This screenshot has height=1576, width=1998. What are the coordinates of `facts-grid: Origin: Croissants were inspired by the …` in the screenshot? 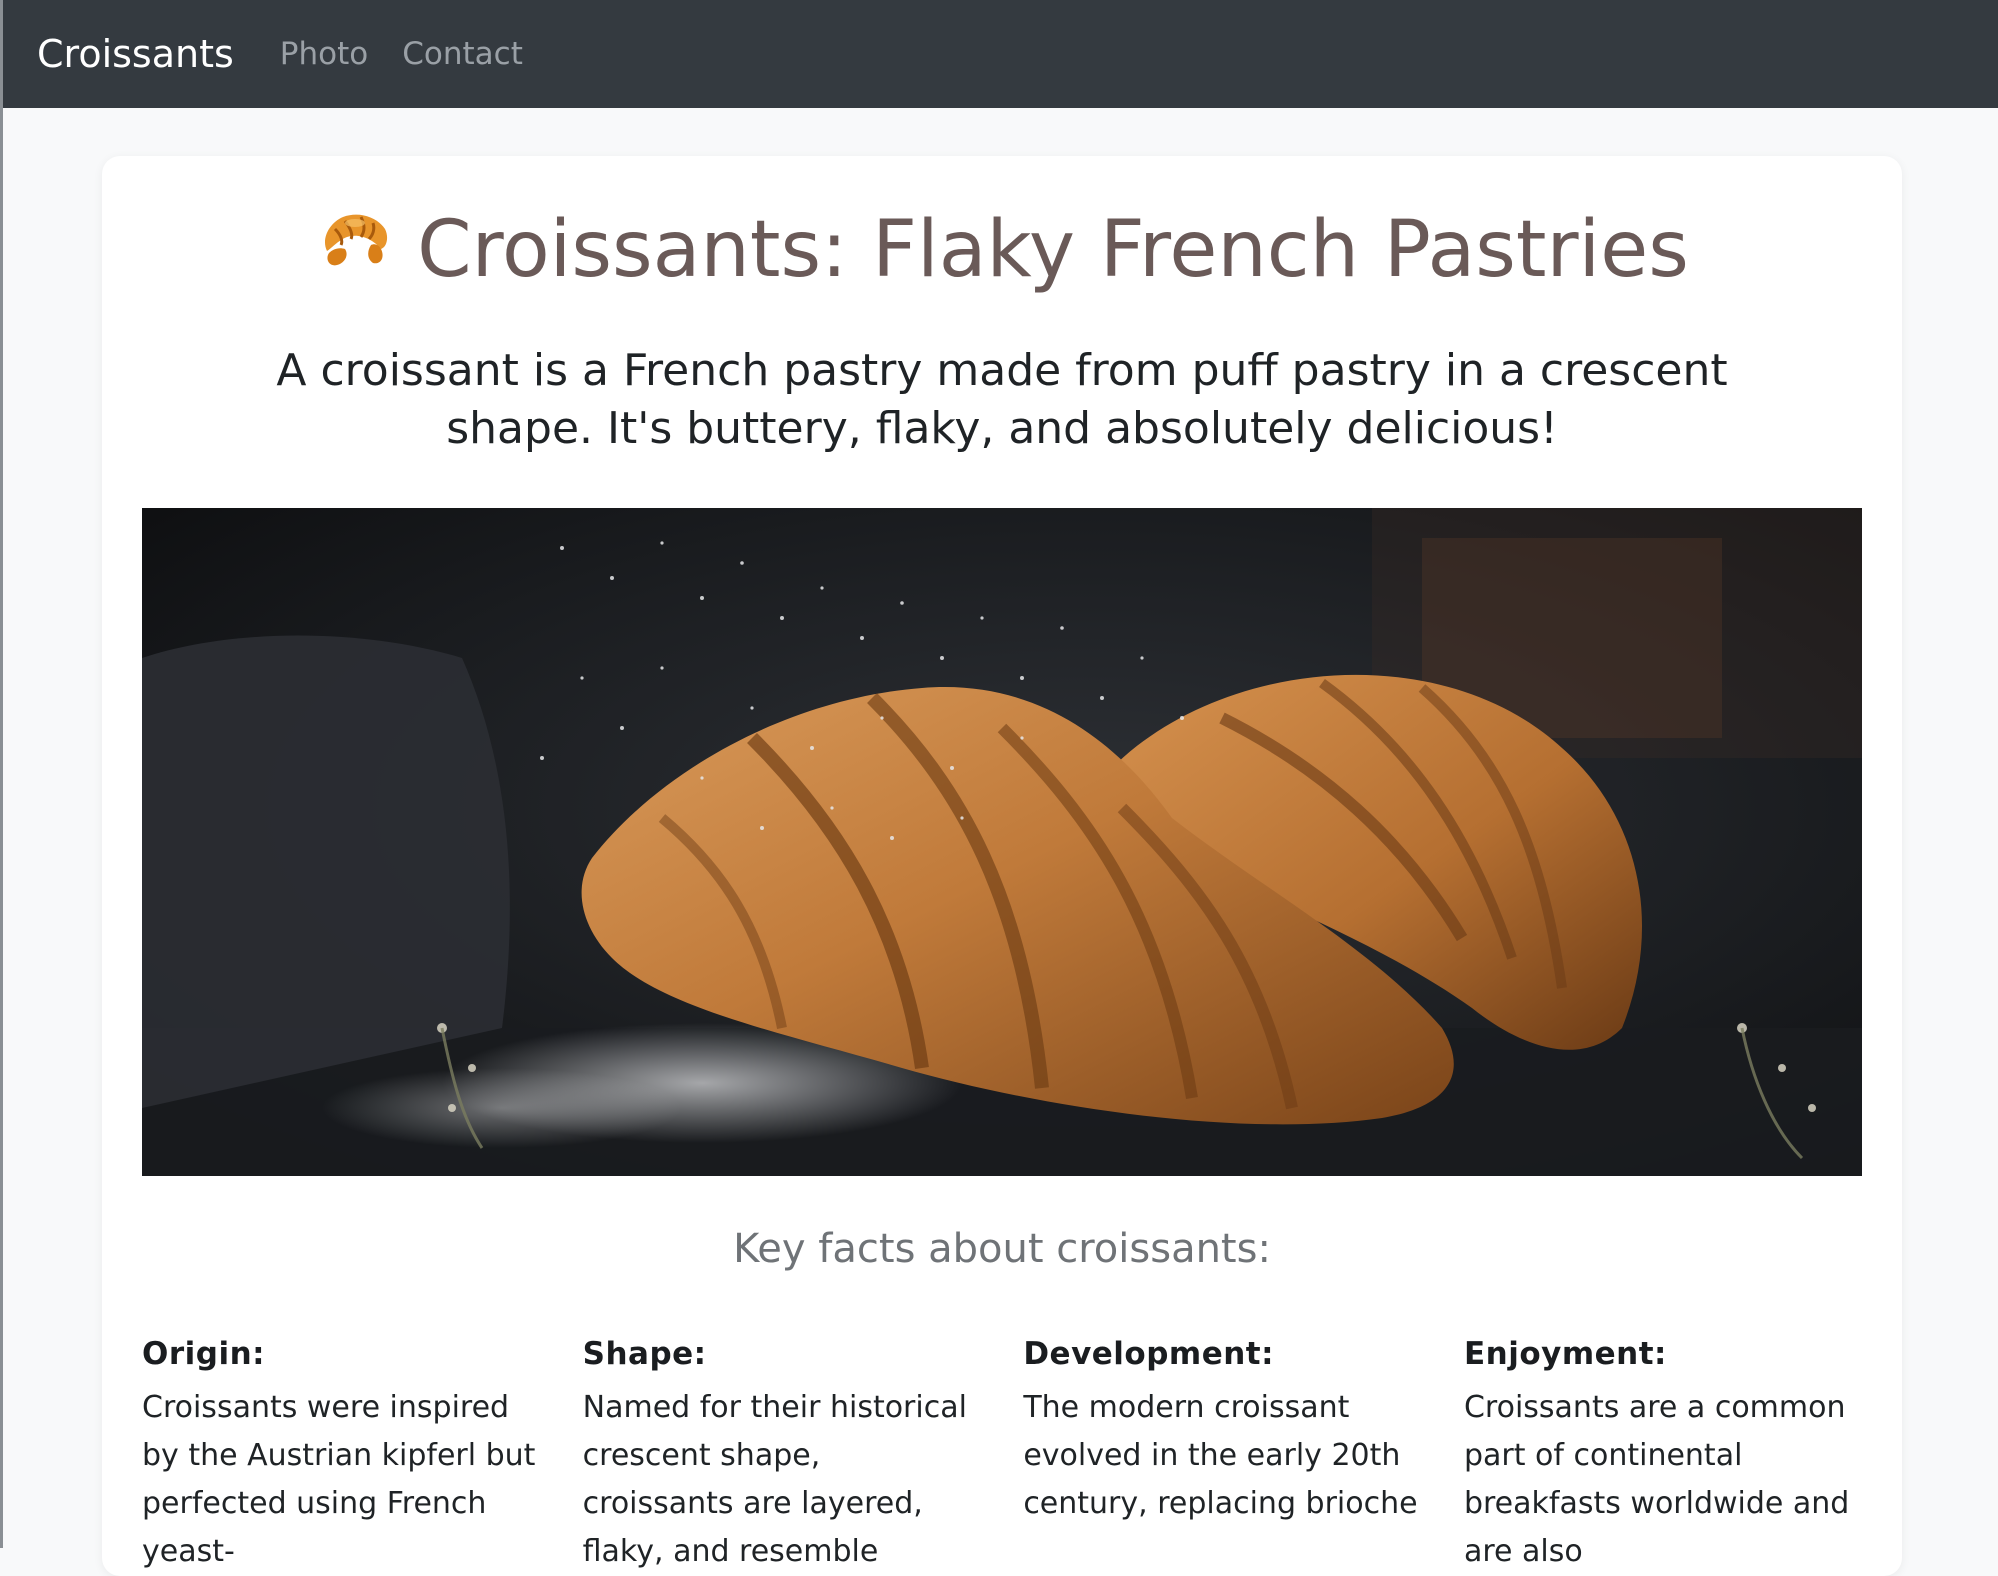 It's located at (1002, 1456).